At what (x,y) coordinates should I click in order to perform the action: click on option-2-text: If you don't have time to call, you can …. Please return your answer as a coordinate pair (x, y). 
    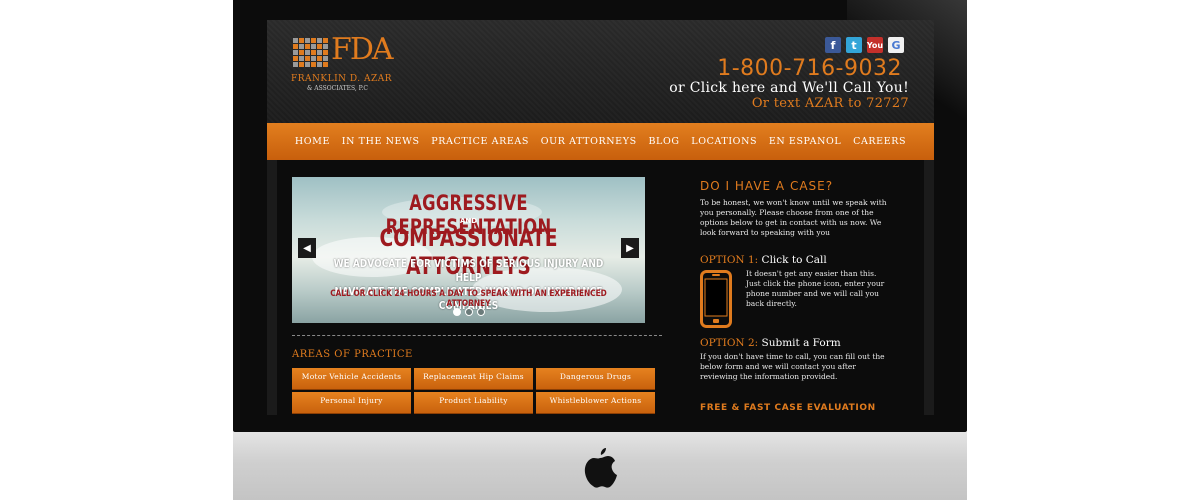
    Looking at the image, I should click on (792, 366).